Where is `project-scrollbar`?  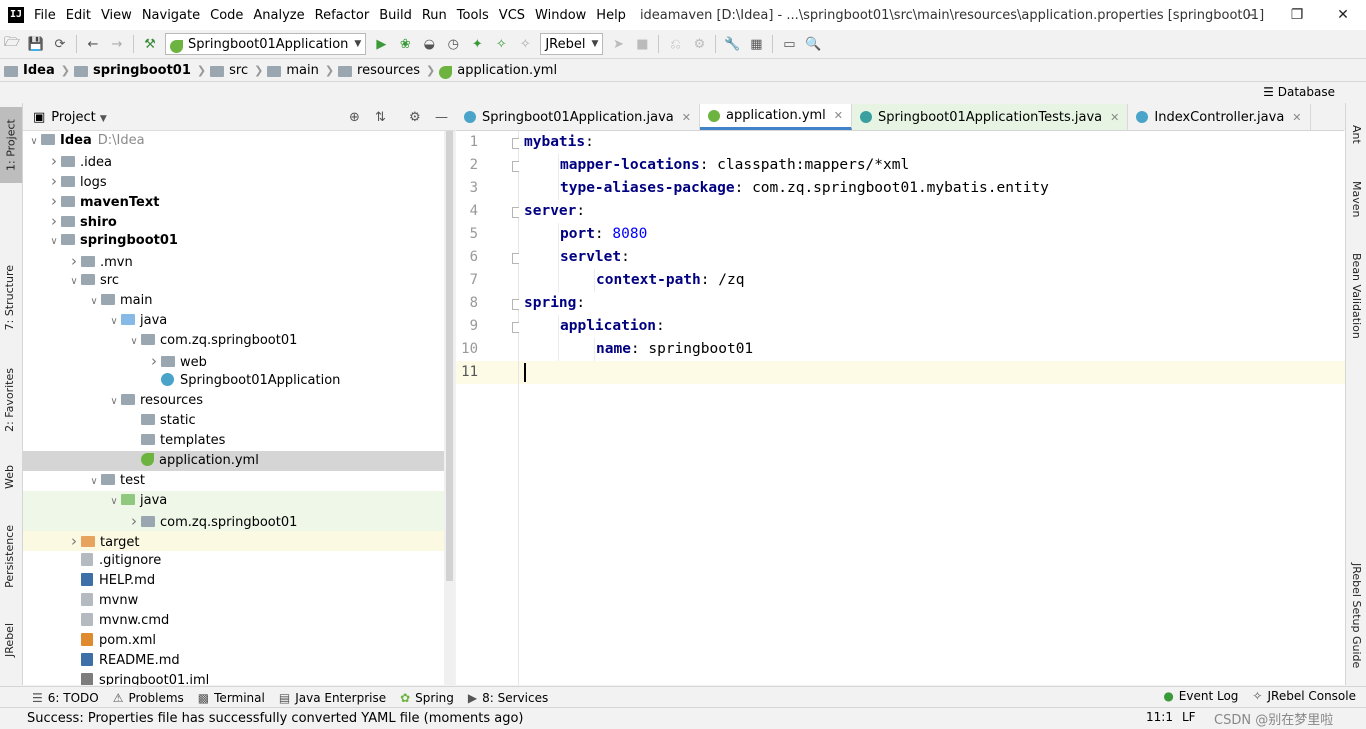
project-scrollbar is located at coordinates (449, 408).